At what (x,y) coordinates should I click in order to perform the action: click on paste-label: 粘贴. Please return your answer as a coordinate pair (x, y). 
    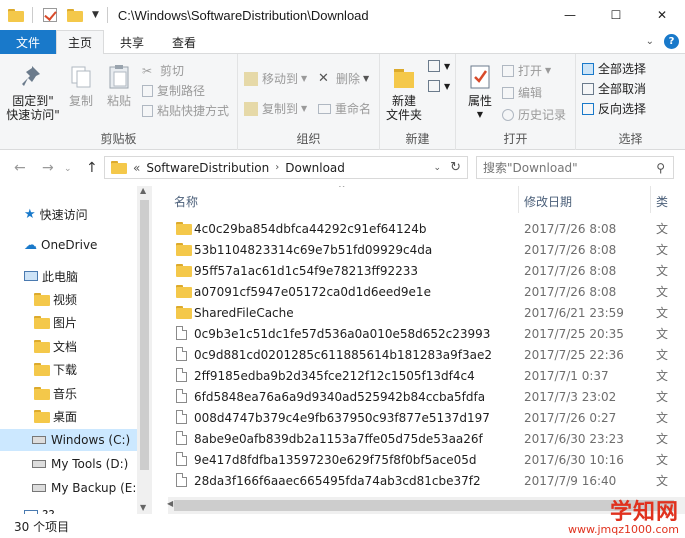
    Looking at the image, I should click on (118, 101).